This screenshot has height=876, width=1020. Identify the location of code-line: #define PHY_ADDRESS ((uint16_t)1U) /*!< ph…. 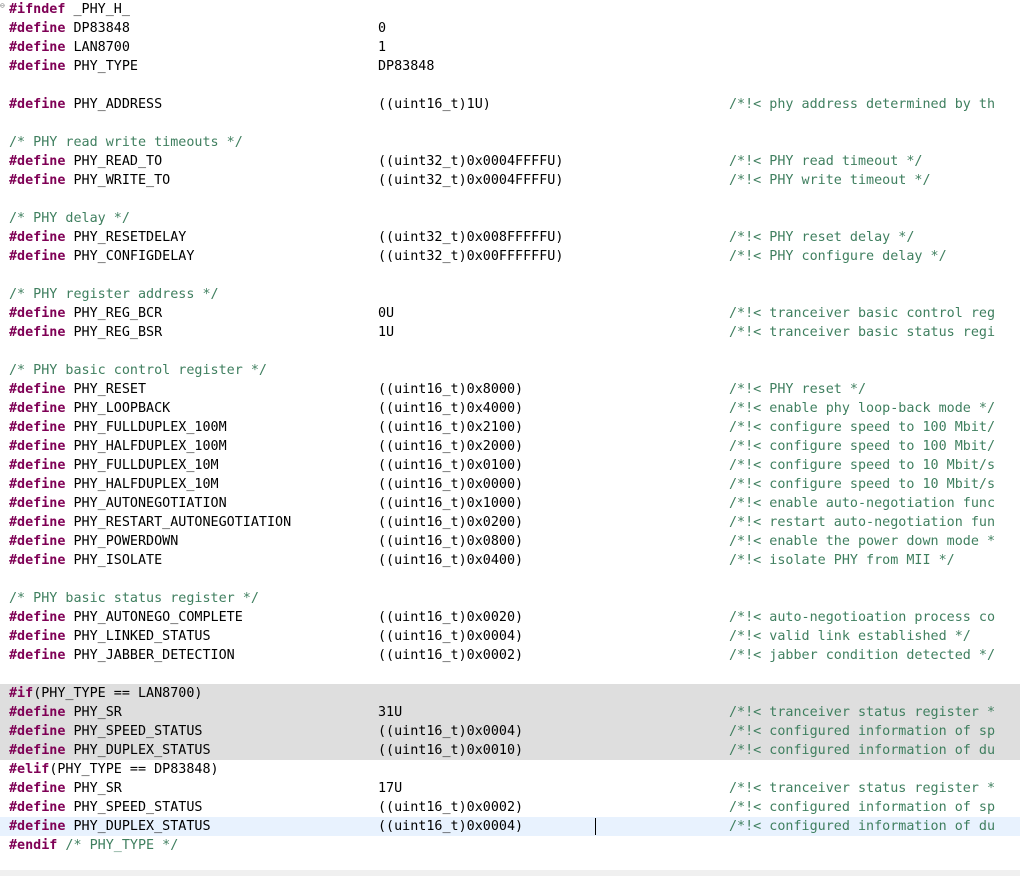
(510, 104).